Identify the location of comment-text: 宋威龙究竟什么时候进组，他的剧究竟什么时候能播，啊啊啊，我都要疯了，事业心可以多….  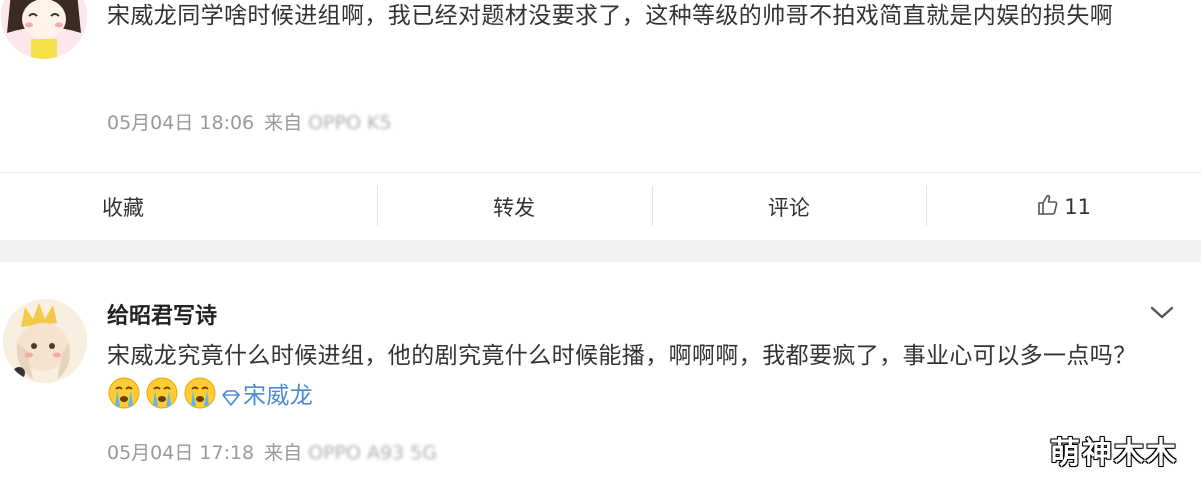
(637, 376).